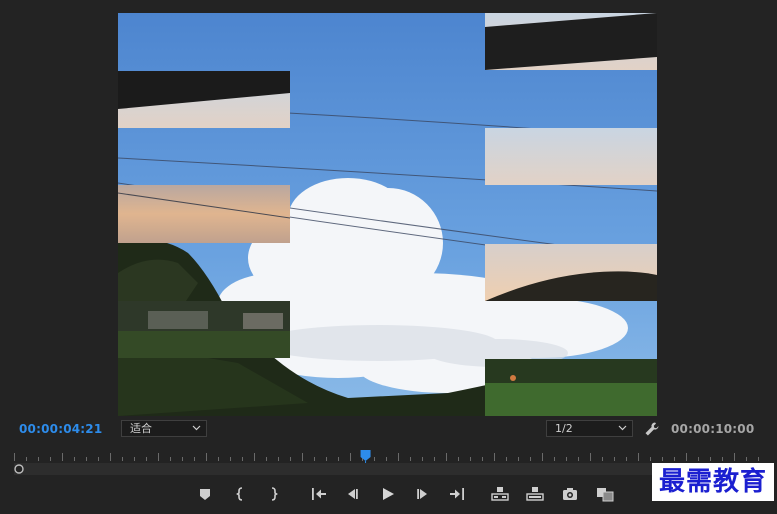 The height and width of the screenshot is (514, 777). I want to click on monitor-controls-row: 00:00:04:21 适合 1/2 00:00:10:00, so click(388, 430).